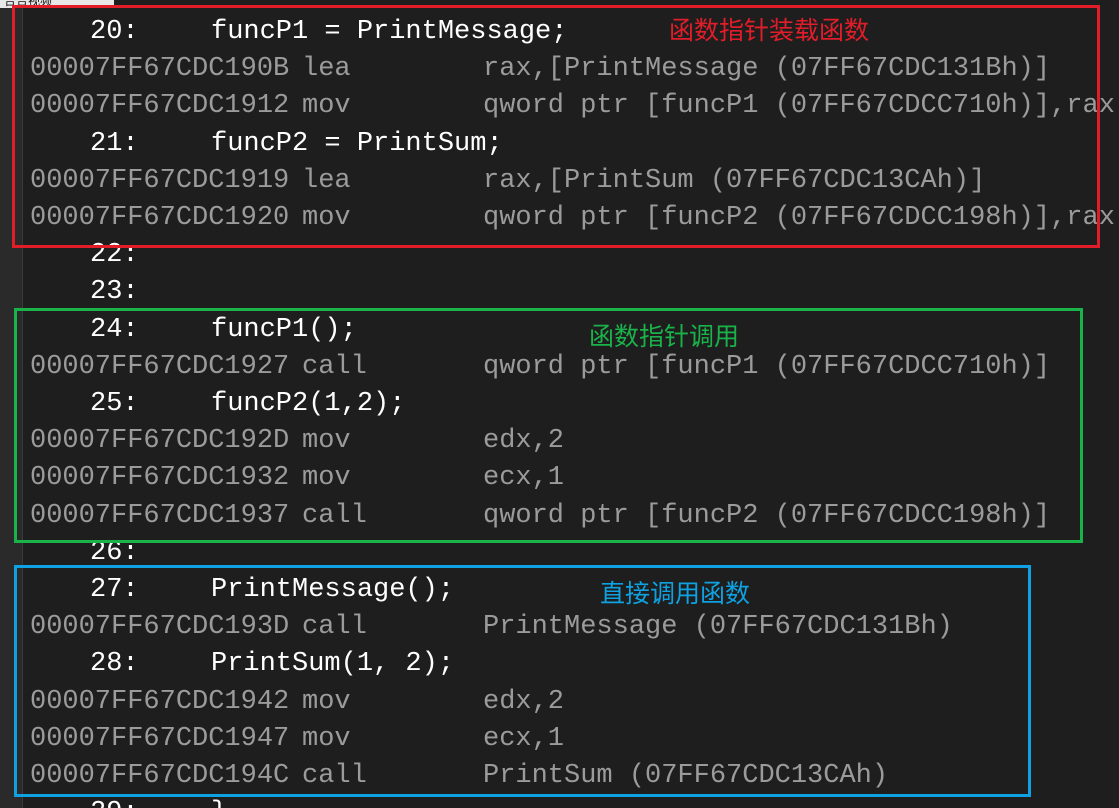 The height and width of the screenshot is (808, 1119). Describe the element at coordinates (219, 801) in the screenshot. I see `source-code: }` at that location.